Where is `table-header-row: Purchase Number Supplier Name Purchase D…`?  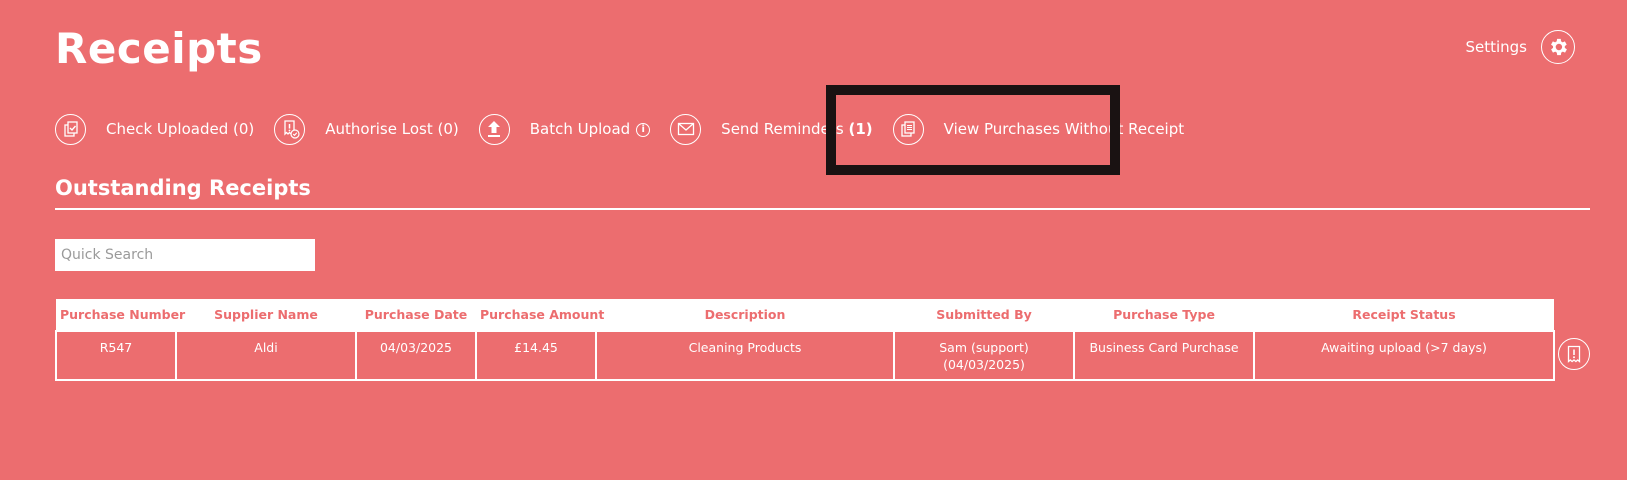
table-header-row: Purchase Number Supplier Name Purchase D… is located at coordinates (805, 315).